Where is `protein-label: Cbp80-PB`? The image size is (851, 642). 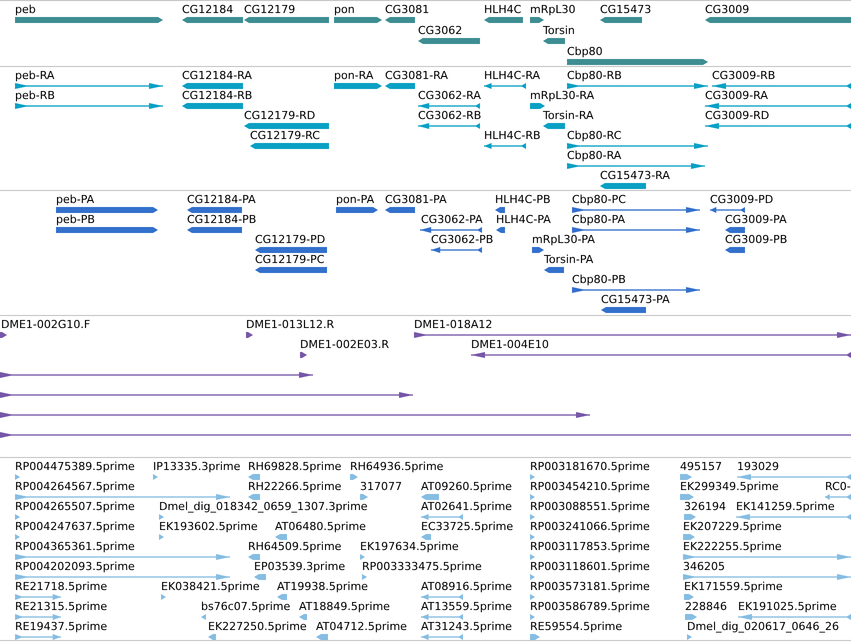
protein-label: Cbp80-PB is located at coordinates (599, 279).